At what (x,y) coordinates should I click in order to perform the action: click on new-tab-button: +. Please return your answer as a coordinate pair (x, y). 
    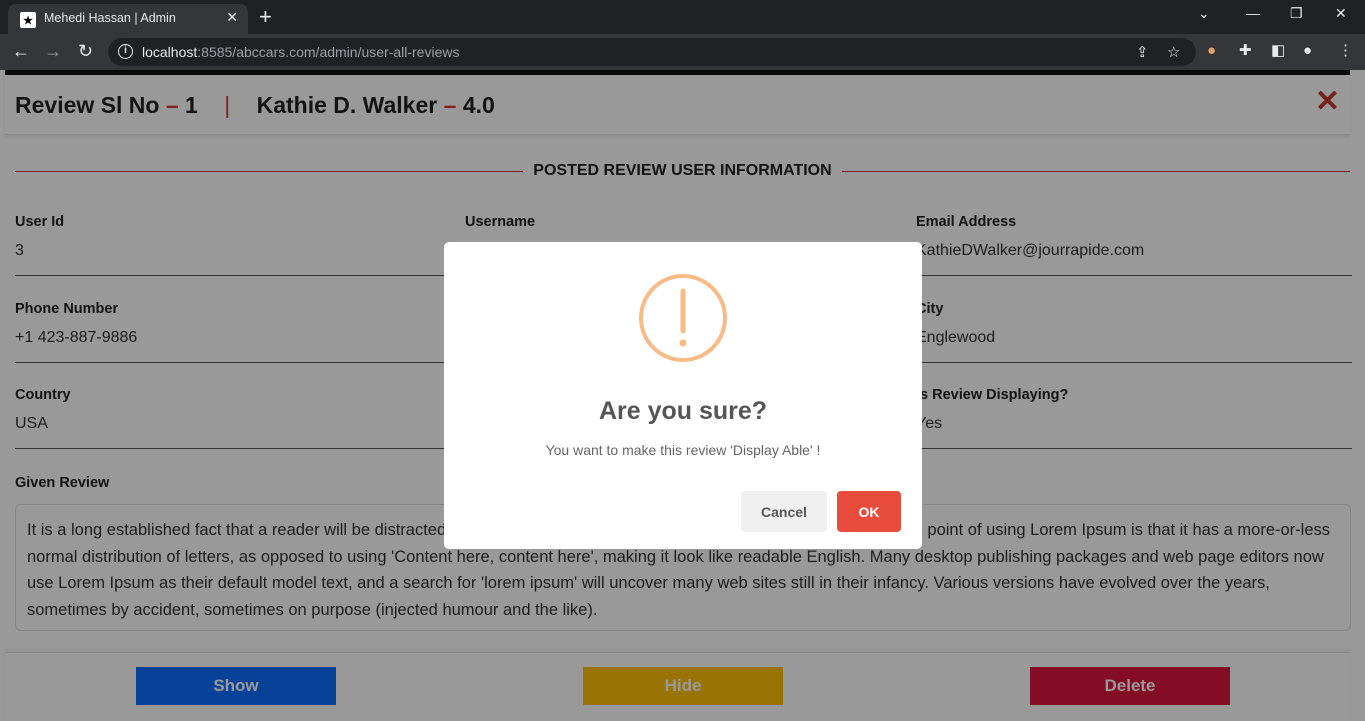
    Looking at the image, I should click on (265, 17).